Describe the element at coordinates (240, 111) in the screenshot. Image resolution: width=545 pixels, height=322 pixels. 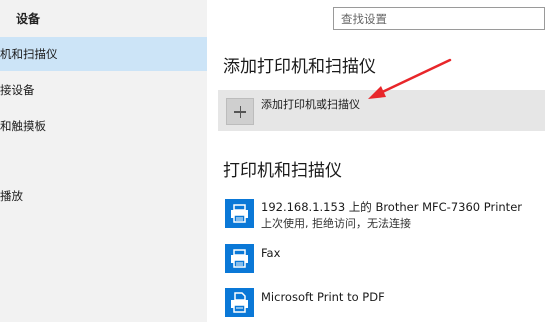
I see `plus-icon` at that location.